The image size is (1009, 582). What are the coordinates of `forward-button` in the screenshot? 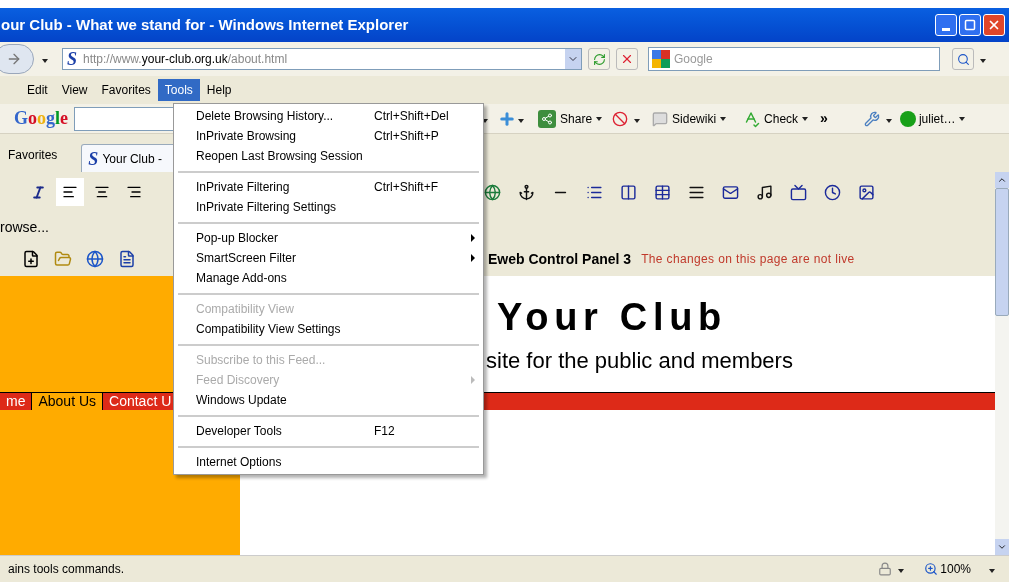 It's located at (17, 59).